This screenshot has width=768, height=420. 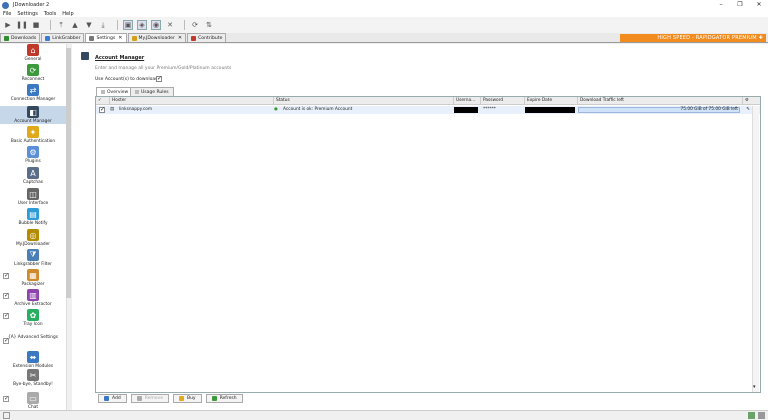 I want to click on sidebar-item-tray-icon: ✿ Tray Icon, so click(x=33, y=318).